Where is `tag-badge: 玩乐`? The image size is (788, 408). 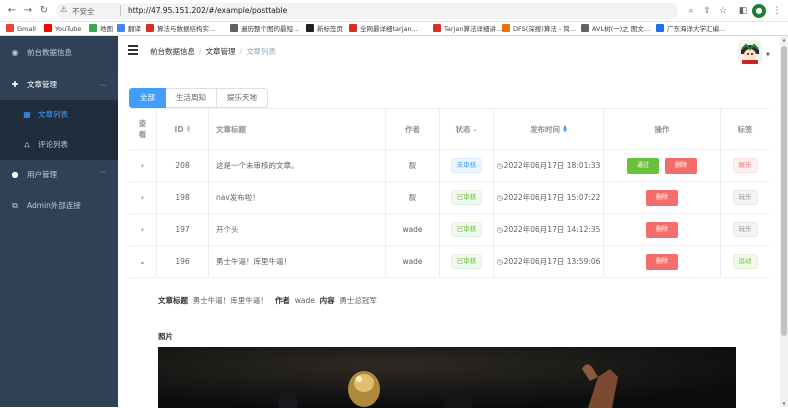 tag-badge: 玩乐 is located at coordinates (745, 229).